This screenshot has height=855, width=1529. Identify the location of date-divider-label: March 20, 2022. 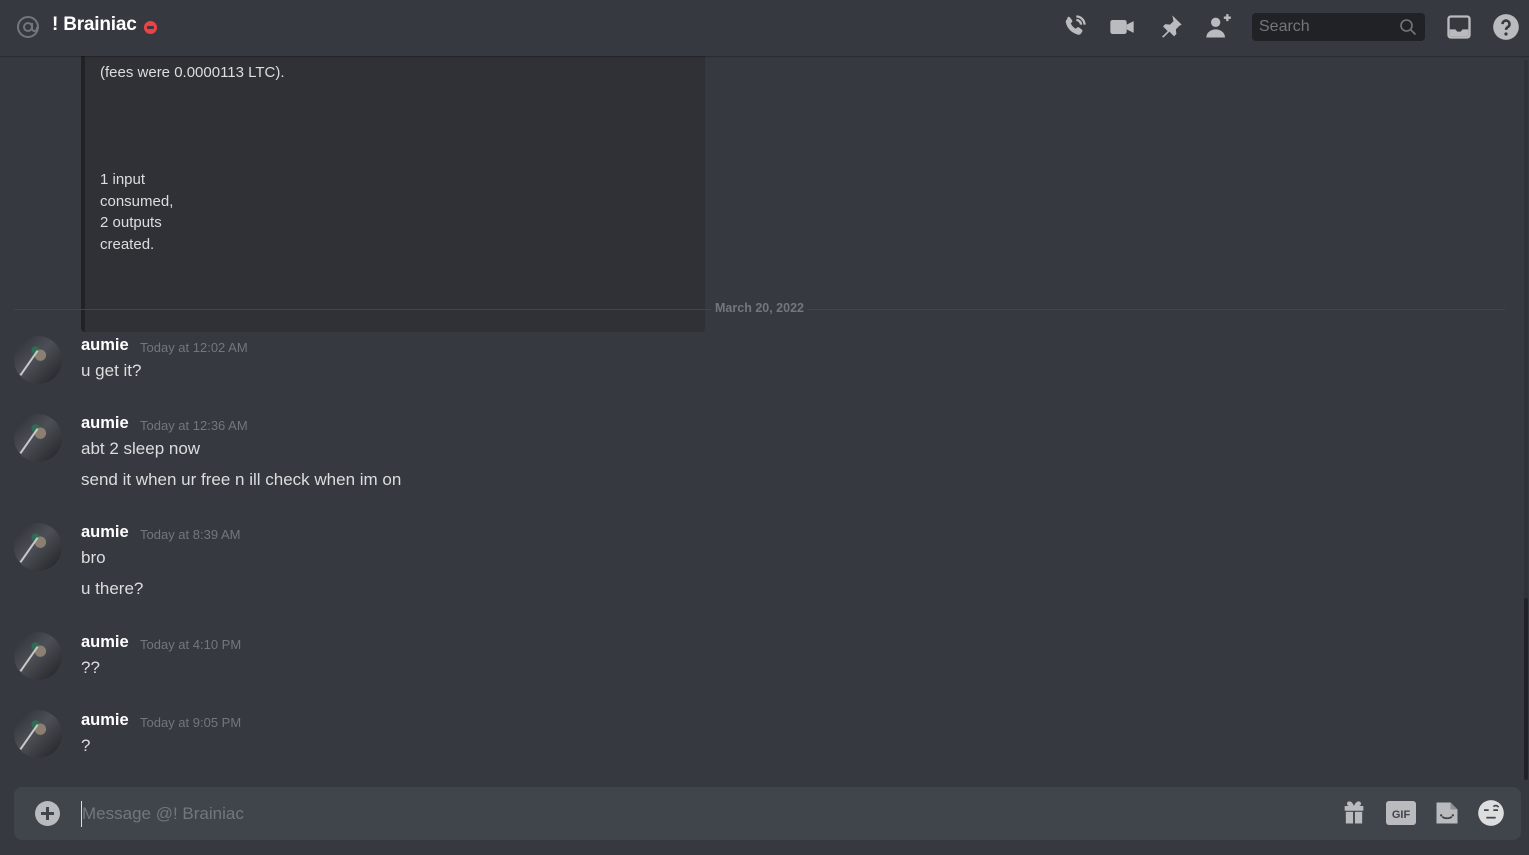
(759, 308).